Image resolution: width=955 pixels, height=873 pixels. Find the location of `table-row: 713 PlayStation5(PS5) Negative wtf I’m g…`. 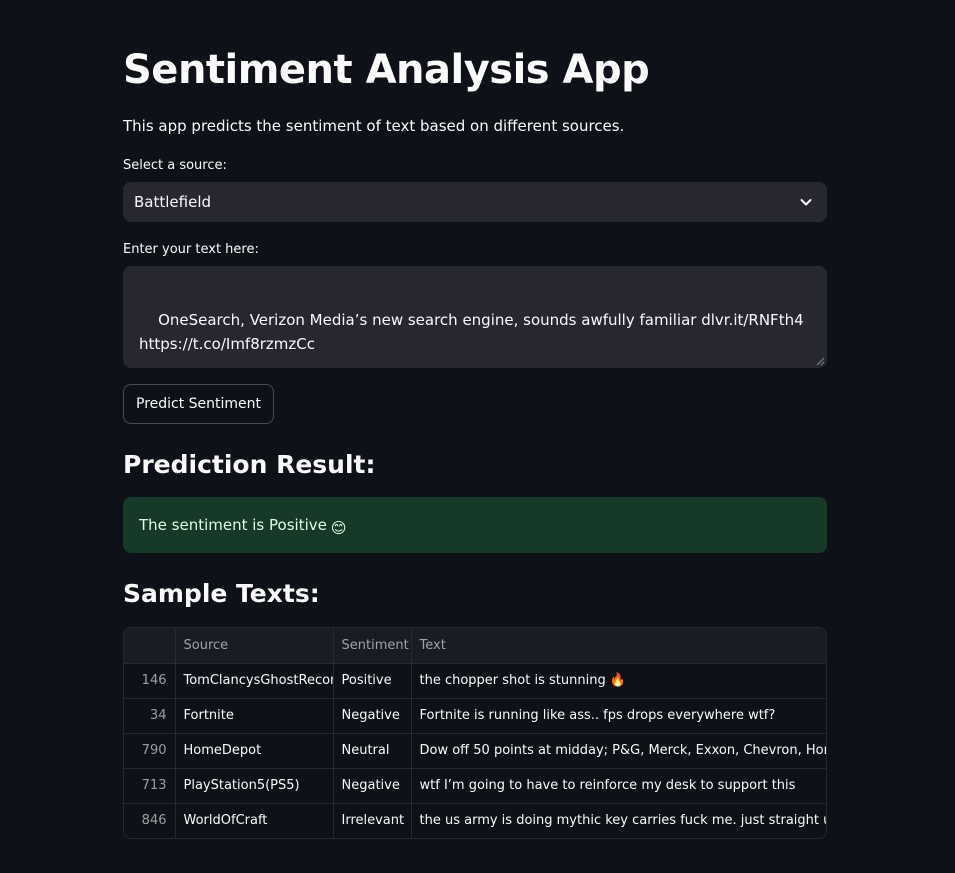

table-row: 713 PlayStation5(PS5) Negative wtf I’m g… is located at coordinates (475, 786).